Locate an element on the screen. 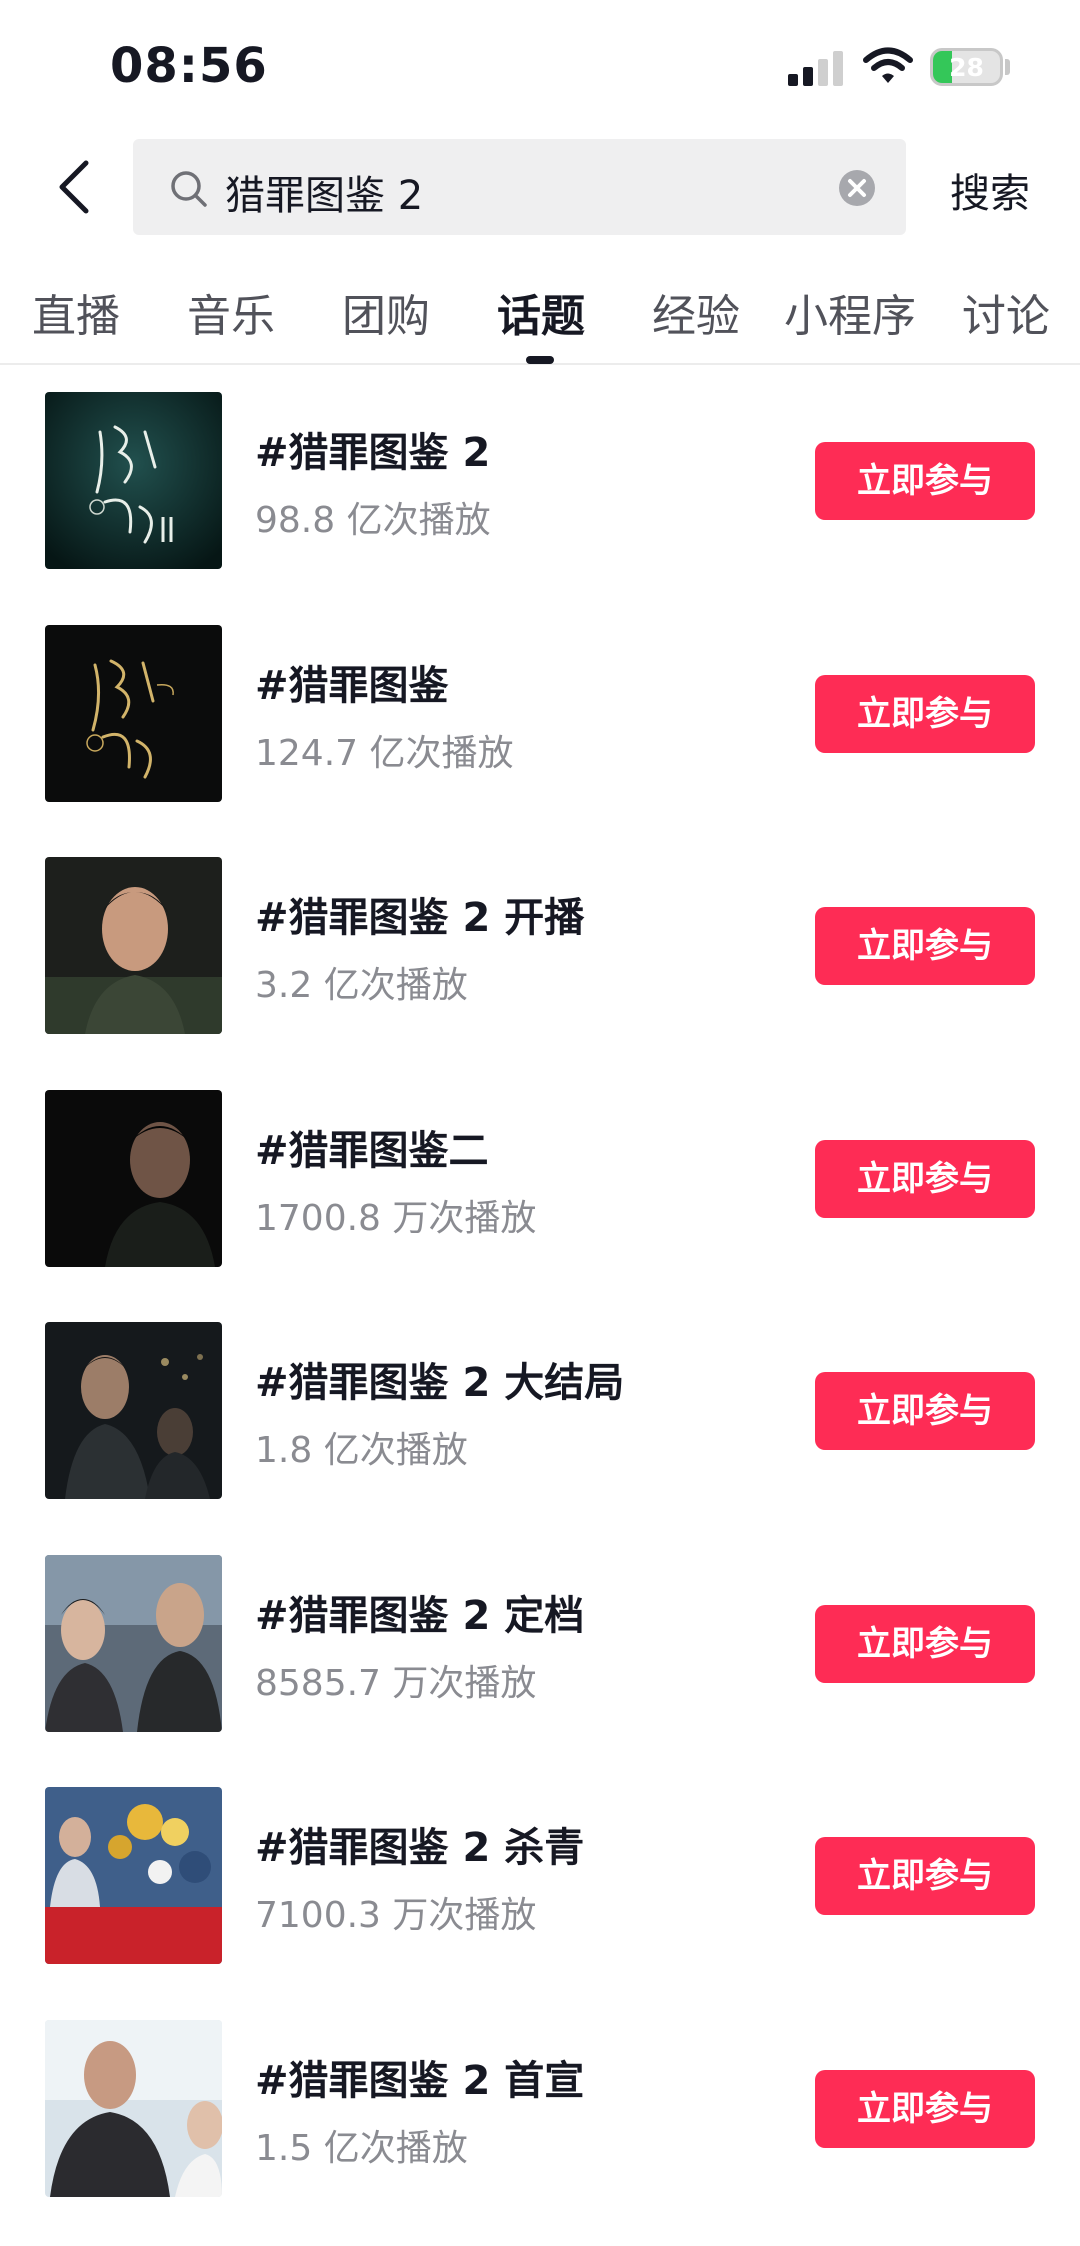 Image resolution: width=1080 pixels, height=2246 pixels. search-query-text: 猎罪图鉴 2 is located at coordinates (324, 196).